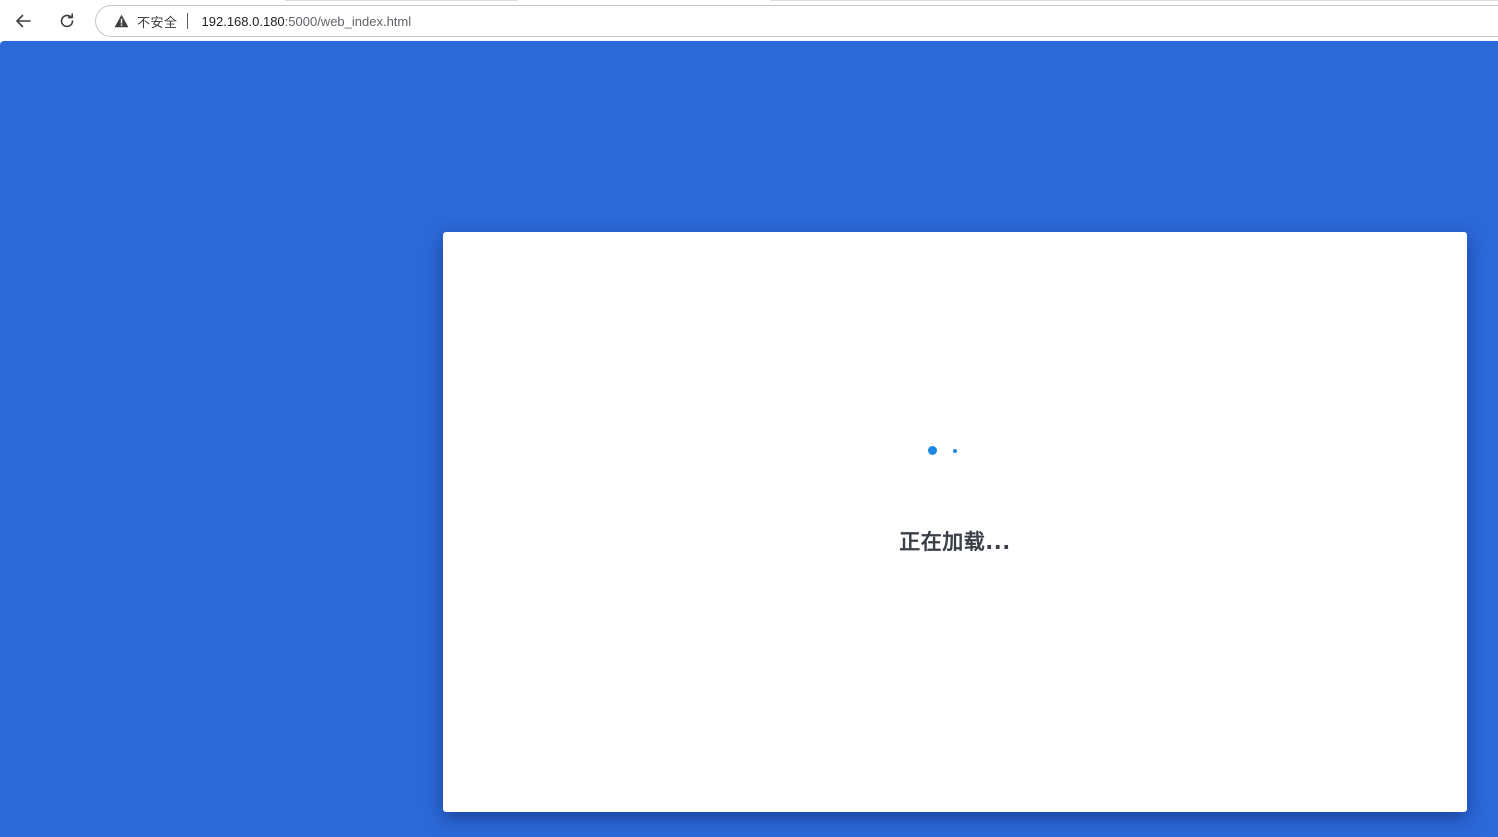  What do you see at coordinates (157, 21) in the screenshot?
I see `security-status-label: 不安全` at bounding box center [157, 21].